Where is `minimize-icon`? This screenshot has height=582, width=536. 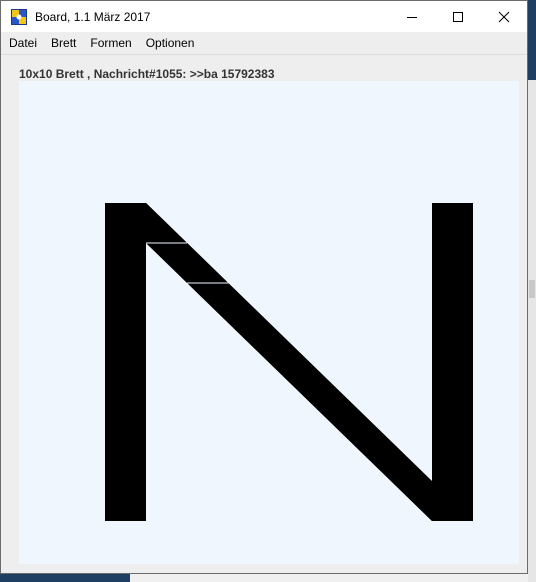 minimize-icon is located at coordinates (412, 17).